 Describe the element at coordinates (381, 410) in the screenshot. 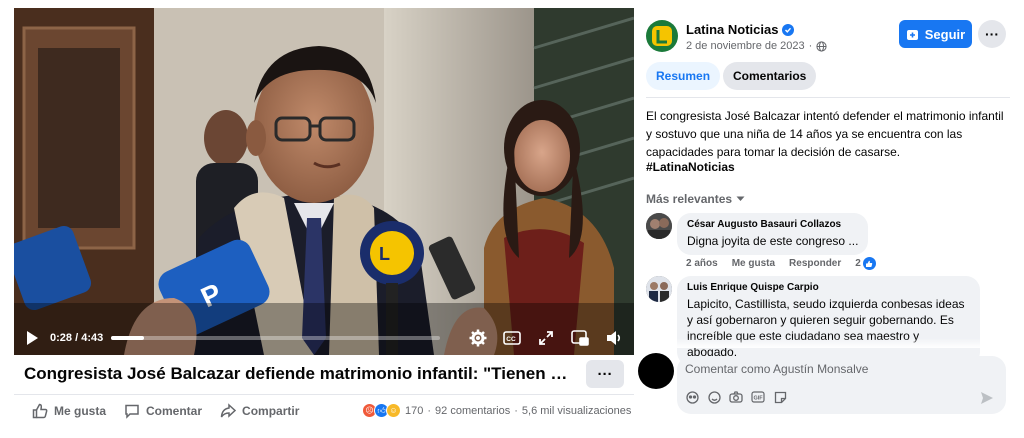

I see `reaction-icons: ☹ 👍︎ ☺` at that location.